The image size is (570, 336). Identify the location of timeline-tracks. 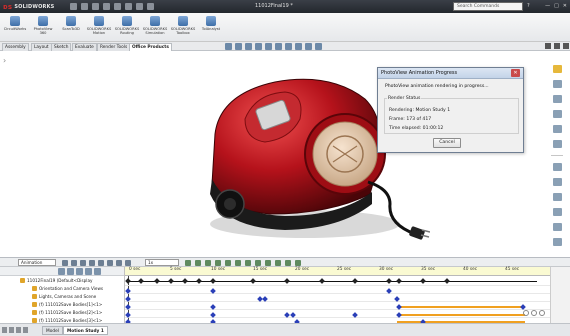
(337, 300).